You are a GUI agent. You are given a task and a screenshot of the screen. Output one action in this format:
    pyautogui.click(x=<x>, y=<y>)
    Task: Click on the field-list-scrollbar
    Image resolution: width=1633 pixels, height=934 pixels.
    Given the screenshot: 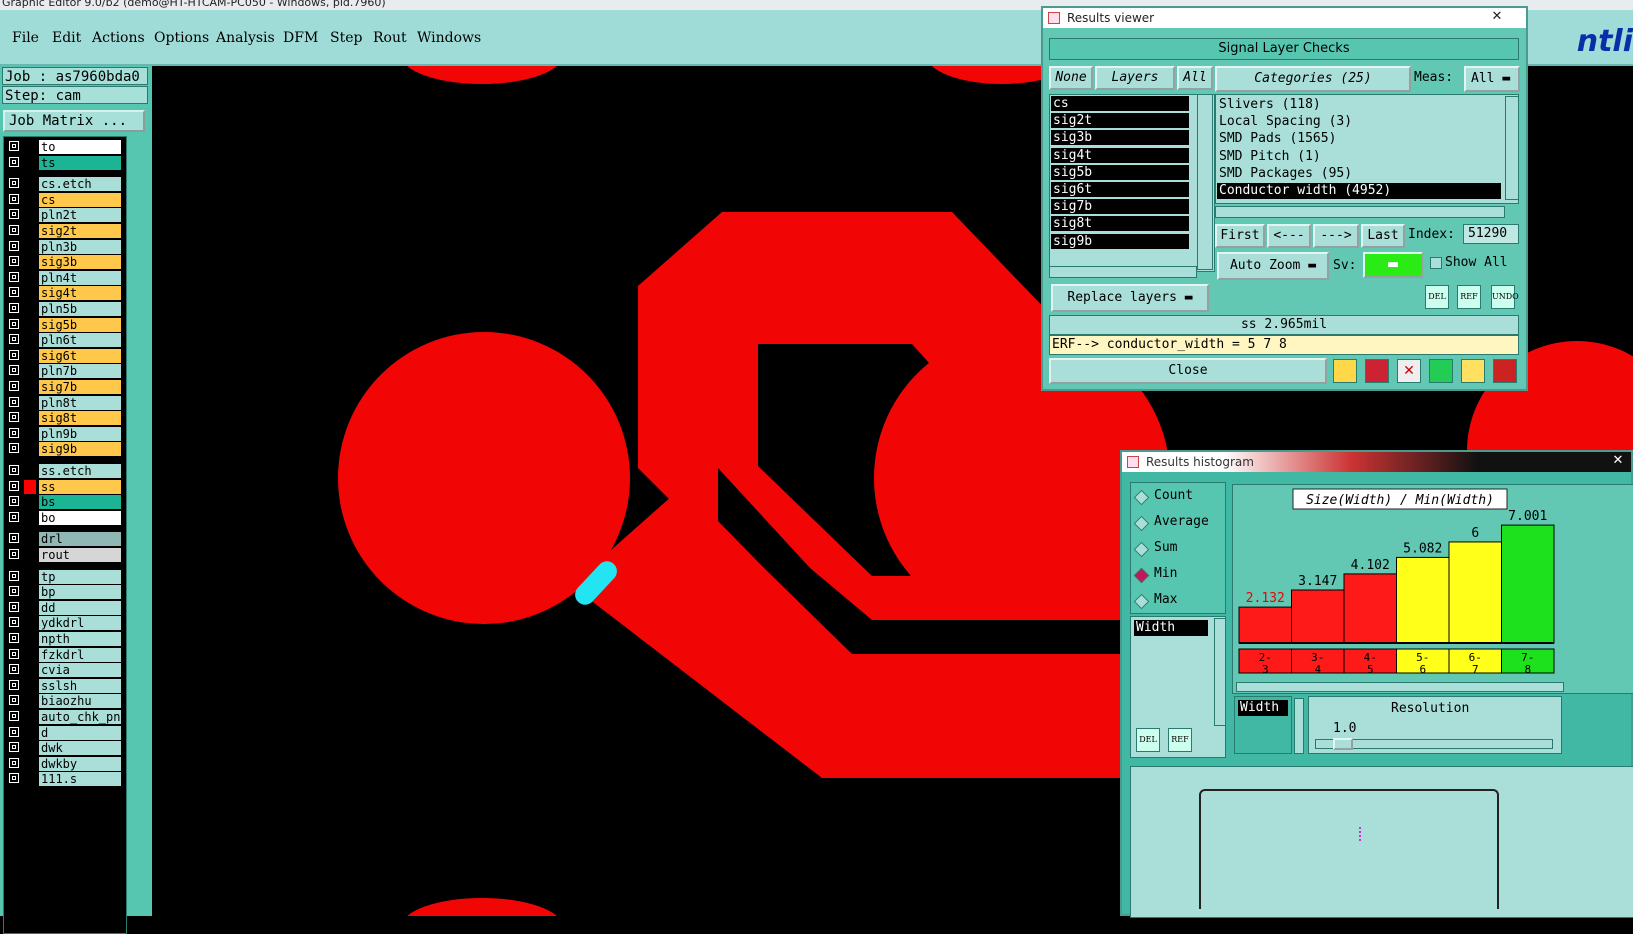 What is the action you would take?
    pyautogui.click(x=1220, y=672)
    